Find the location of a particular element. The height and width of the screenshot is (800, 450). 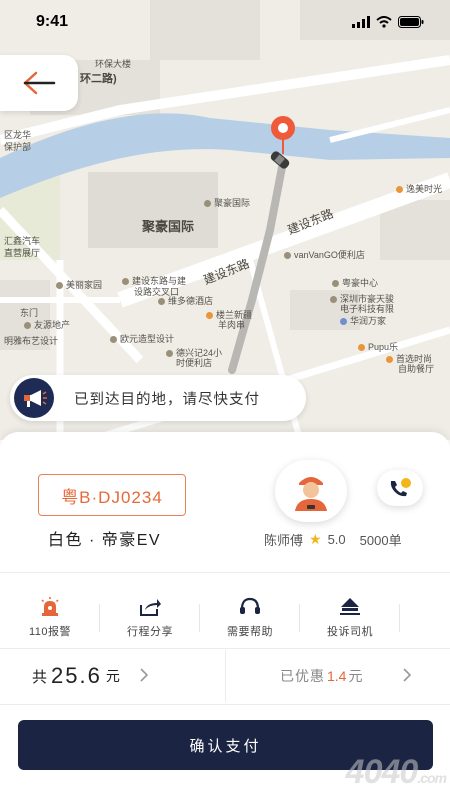

driver-avatar-icon is located at coordinates (311, 494).